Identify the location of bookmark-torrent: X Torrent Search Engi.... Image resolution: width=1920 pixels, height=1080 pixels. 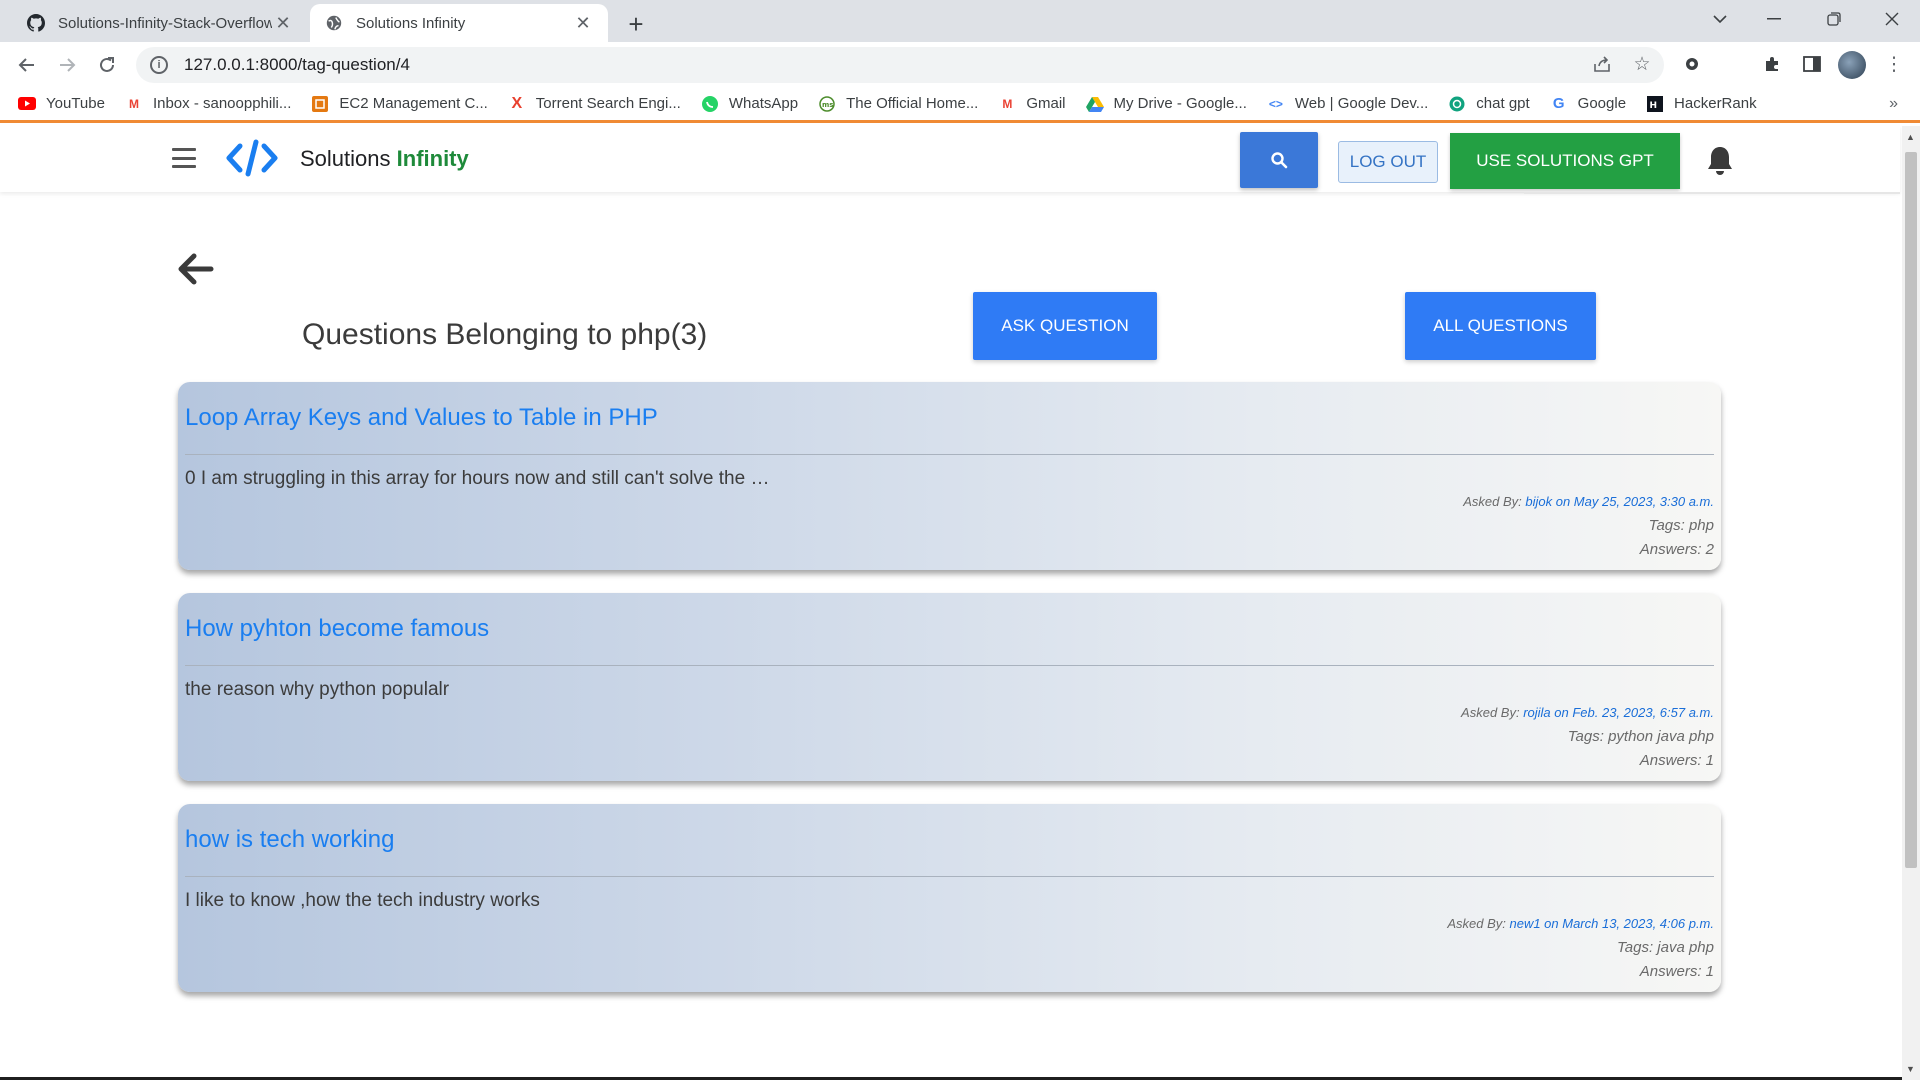
(594, 103).